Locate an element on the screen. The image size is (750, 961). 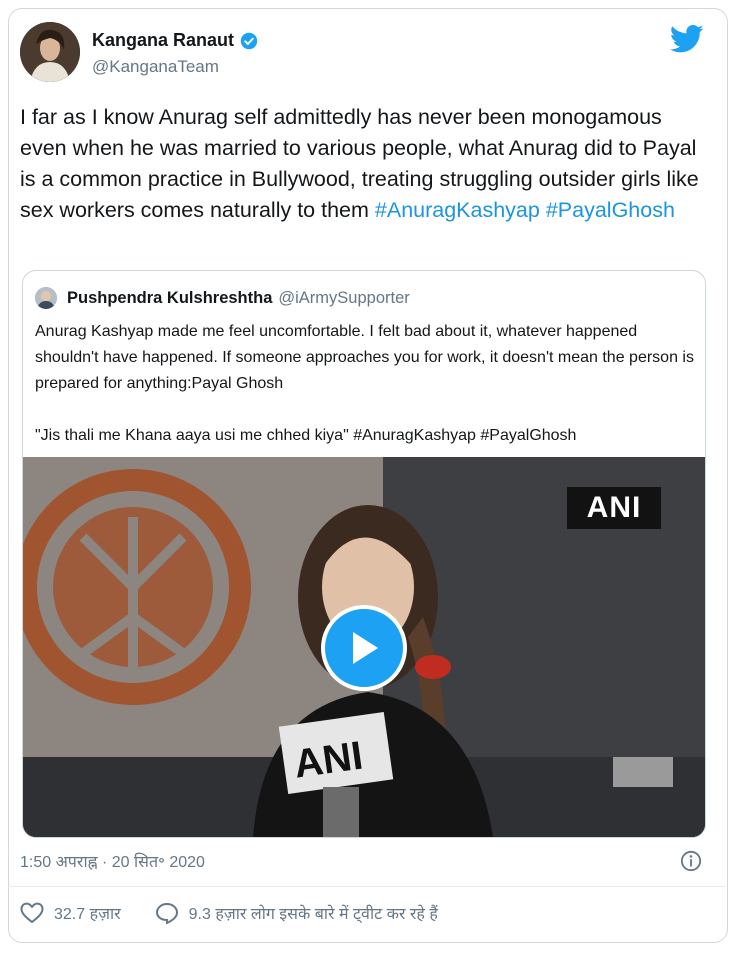
hashtag-payal-ghosh: #PayalGhosh is located at coordinates (610, 210).